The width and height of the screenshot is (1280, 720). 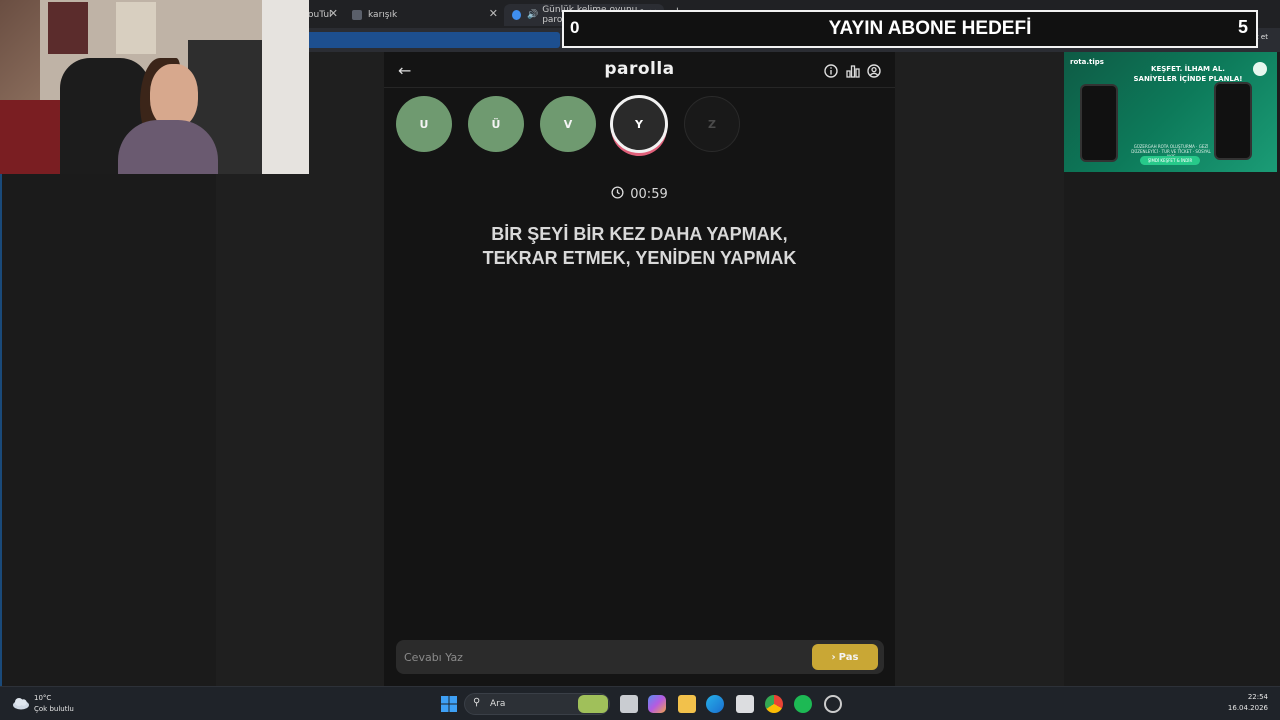 I want to click on door, so click(x=285, y=87).